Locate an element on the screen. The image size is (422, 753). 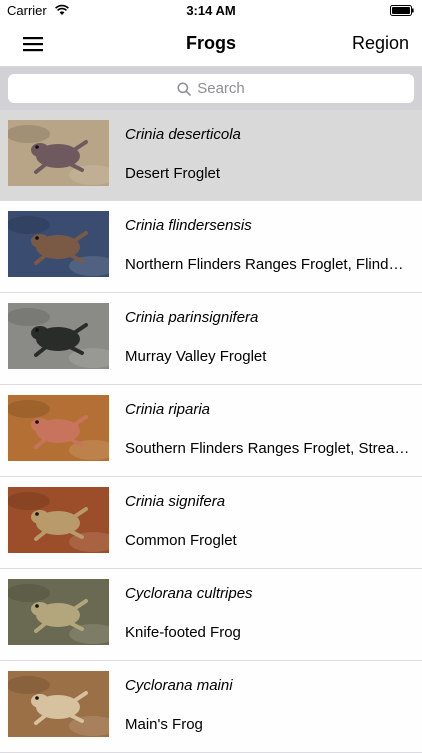
list-item: Cyclorana cultripes Knife-footed Frog is located at coordinates (211, 615).